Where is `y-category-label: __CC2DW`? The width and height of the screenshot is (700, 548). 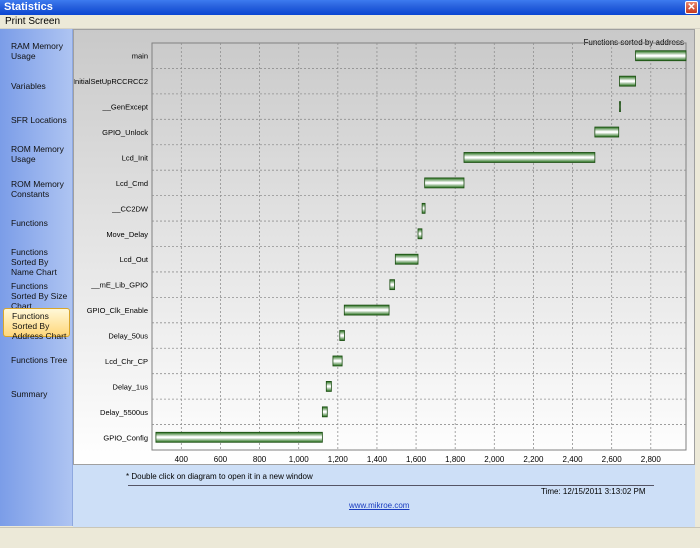 y-category-label: __CC2DW is located at coordinates (130, 208).